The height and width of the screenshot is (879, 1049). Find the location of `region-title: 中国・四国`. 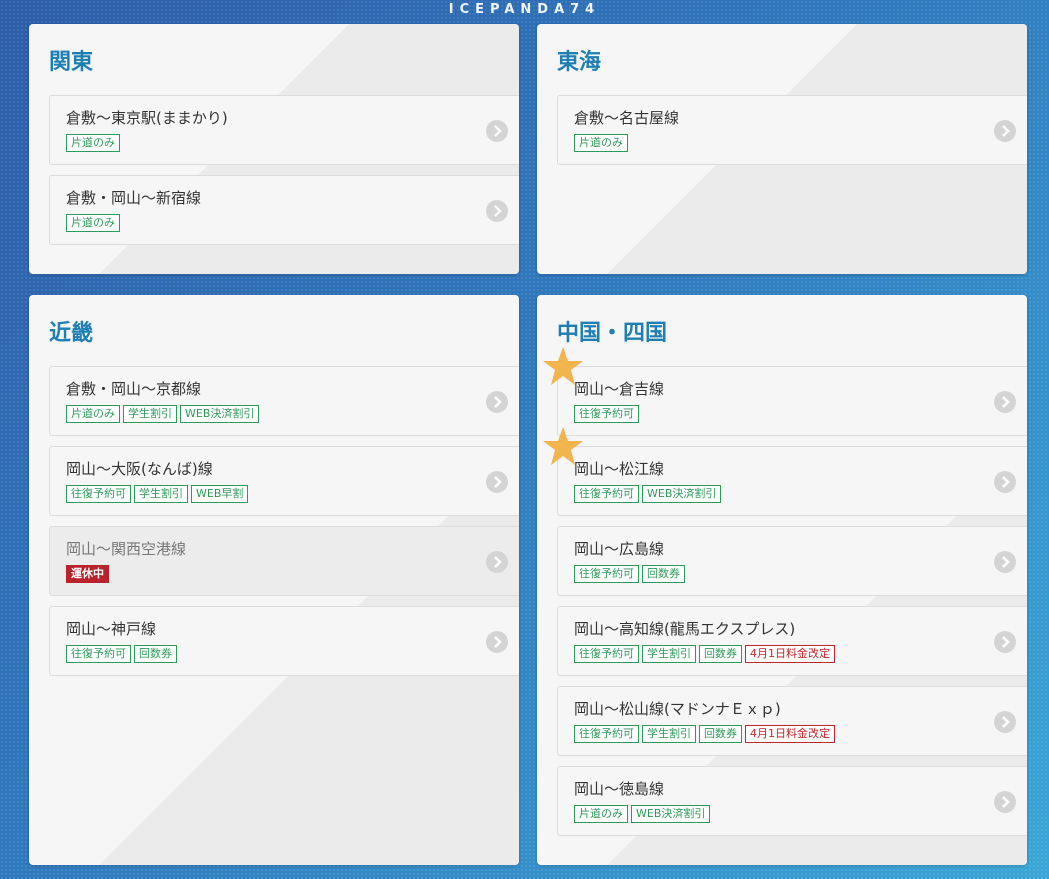

region-title: 中国・四国 is located at coordinates (612, 333).